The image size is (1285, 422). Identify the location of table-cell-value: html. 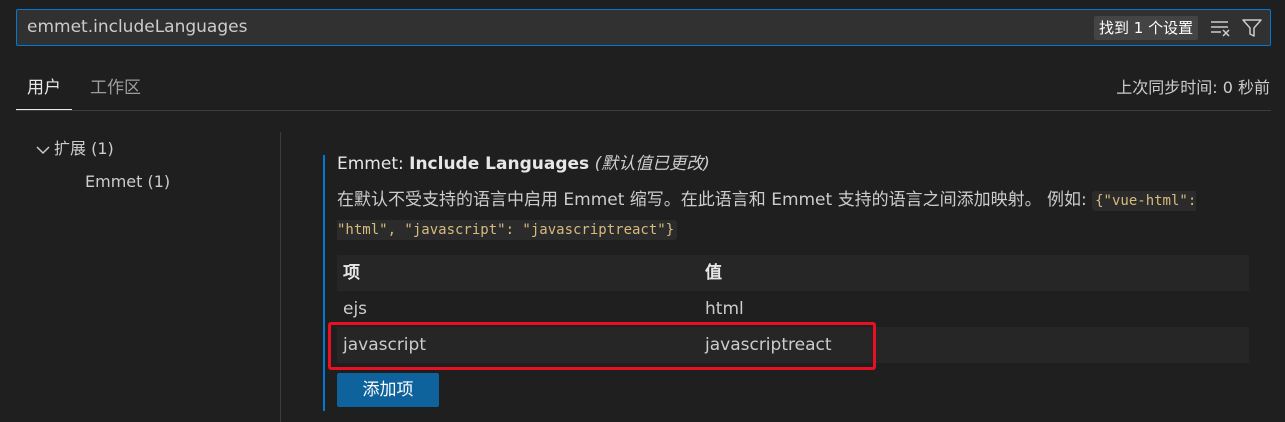
(724, 309).